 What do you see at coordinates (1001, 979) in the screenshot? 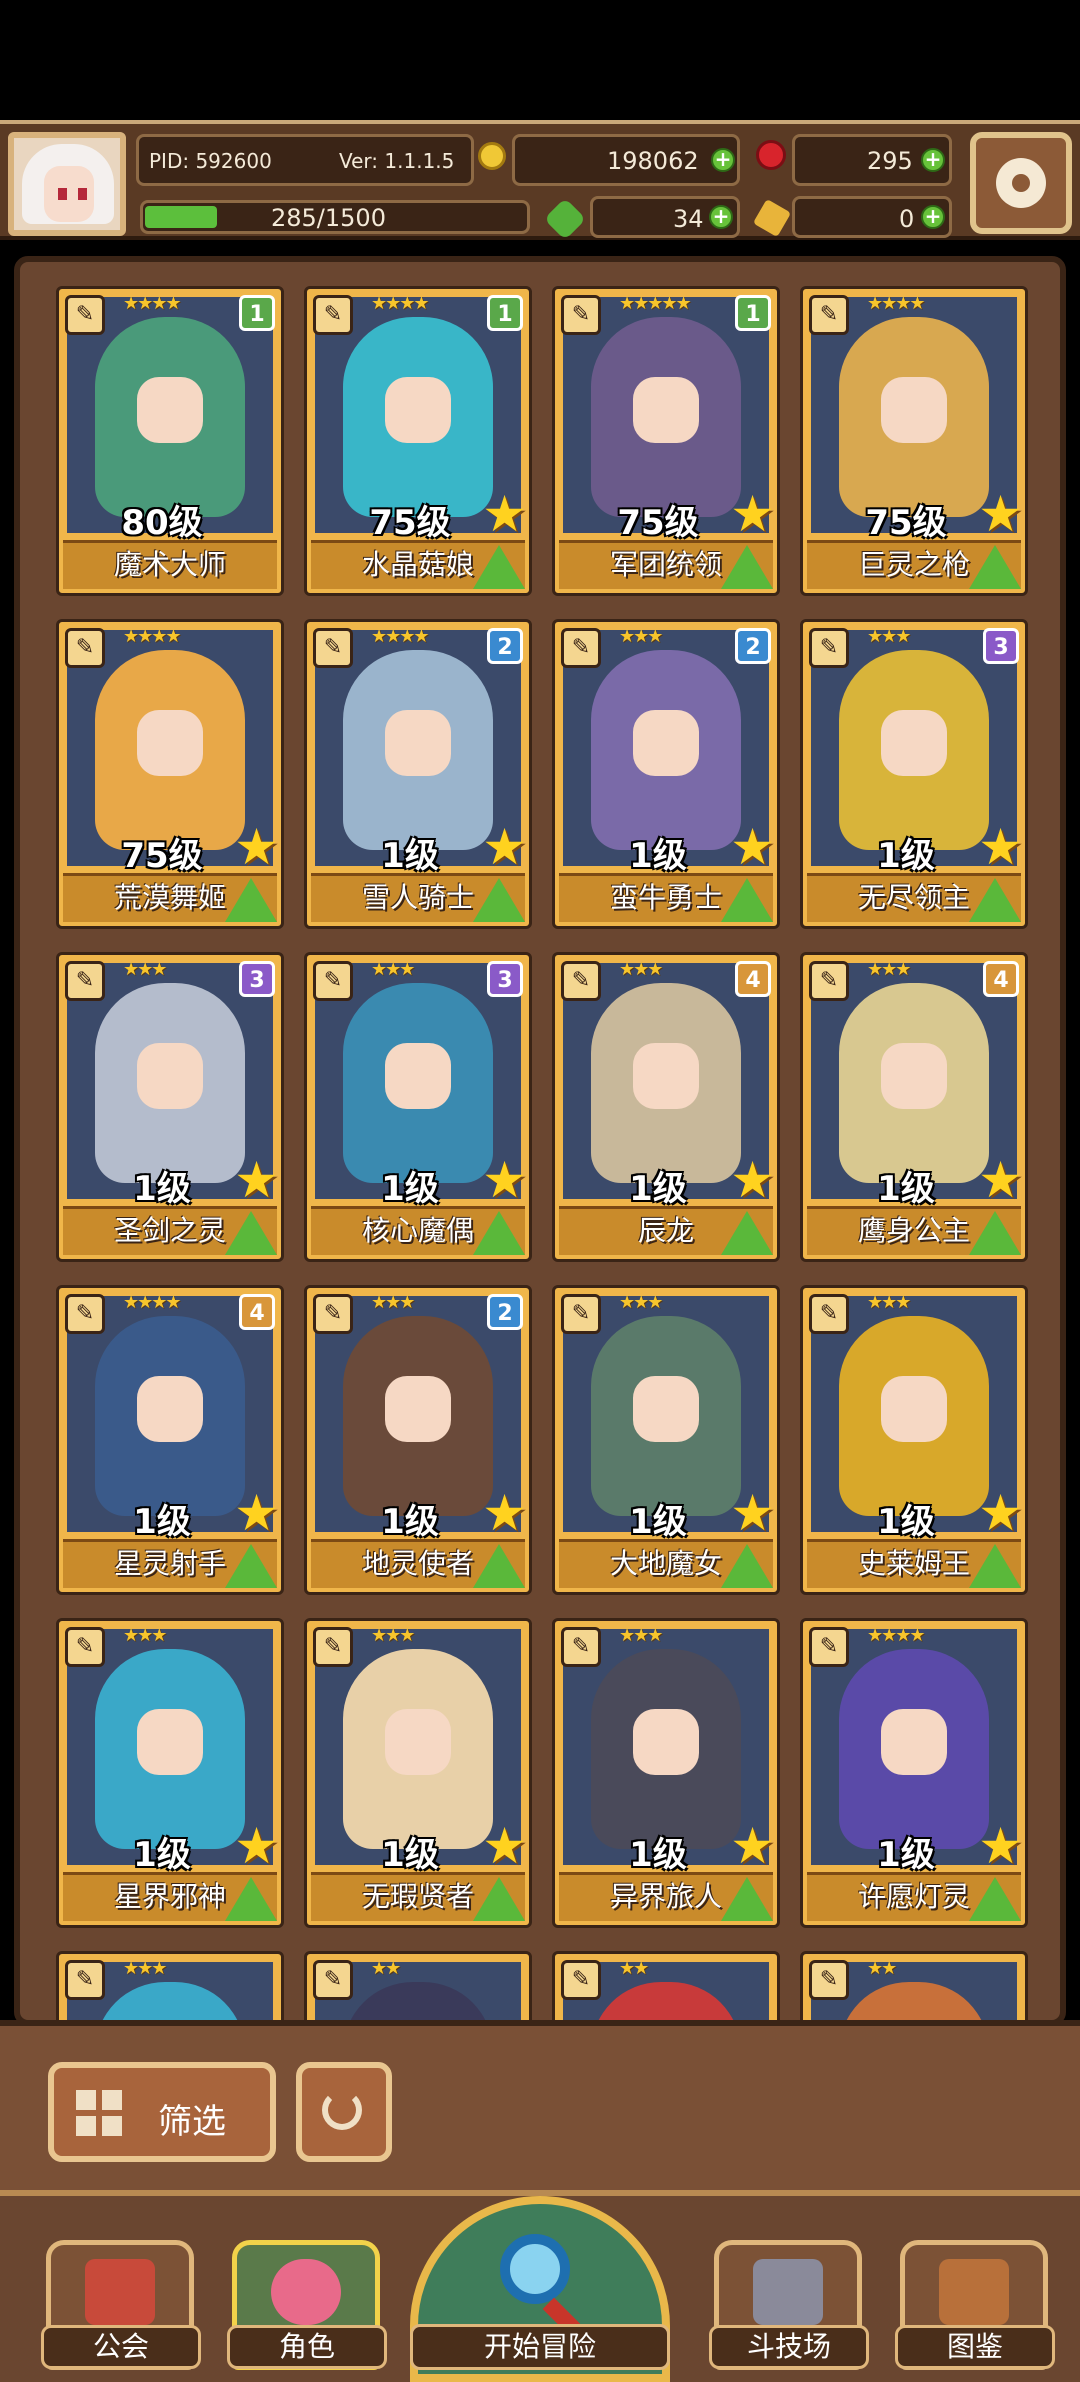
I see `rank-badge: 4` at bounding box center [1001, 979].